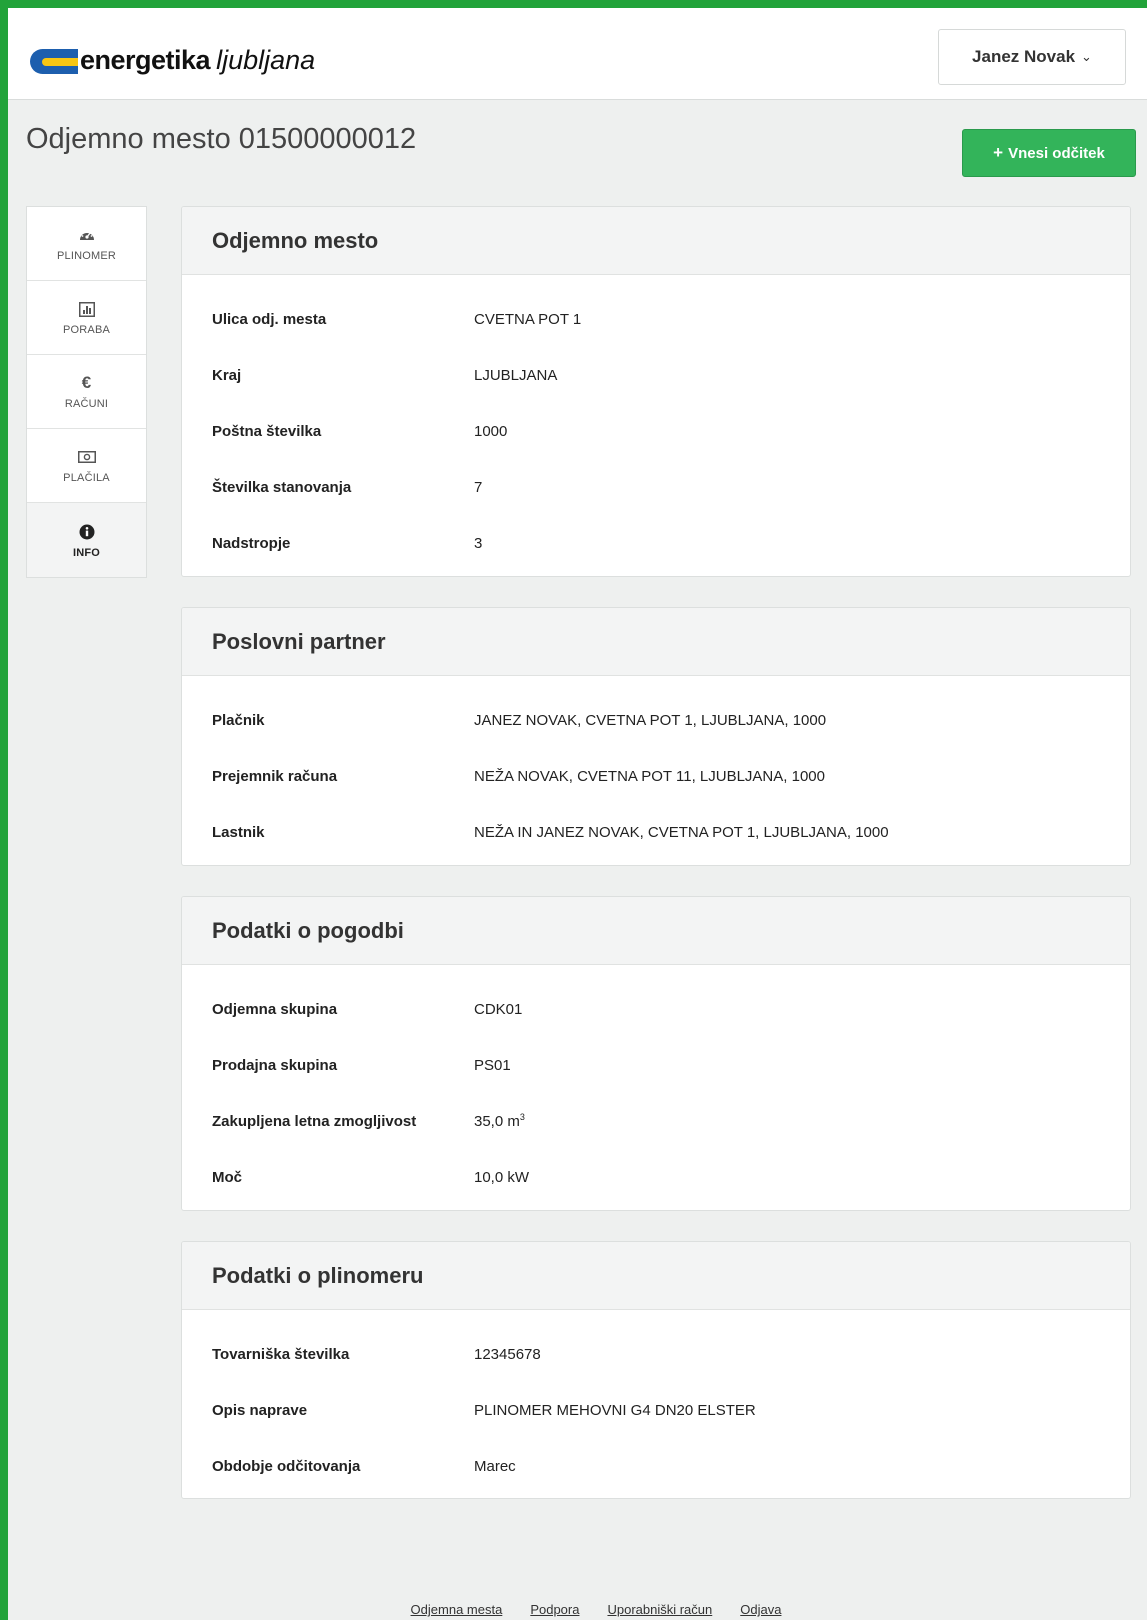  What do you see at coordinates (656, 1177) in the screenshot?
I see `detail-row: Moč 10,0 kW` at bounding box center [656, 1177].